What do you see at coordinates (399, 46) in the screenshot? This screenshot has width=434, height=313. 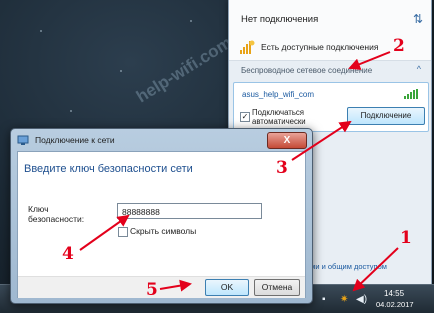 I see `annotation-2: 2` at bounding box center [399, 46].